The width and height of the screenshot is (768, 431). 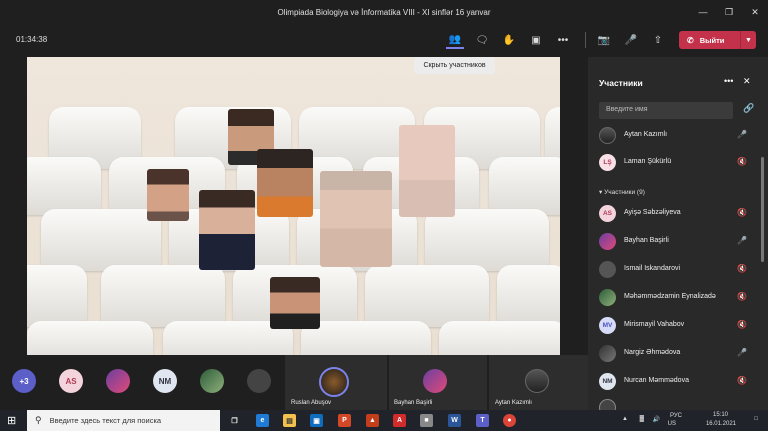 What do you see at coordinates (658, 40) in the screenshot?
I see `share-screen-icon: ⇧` at bounding box center [658, 40].